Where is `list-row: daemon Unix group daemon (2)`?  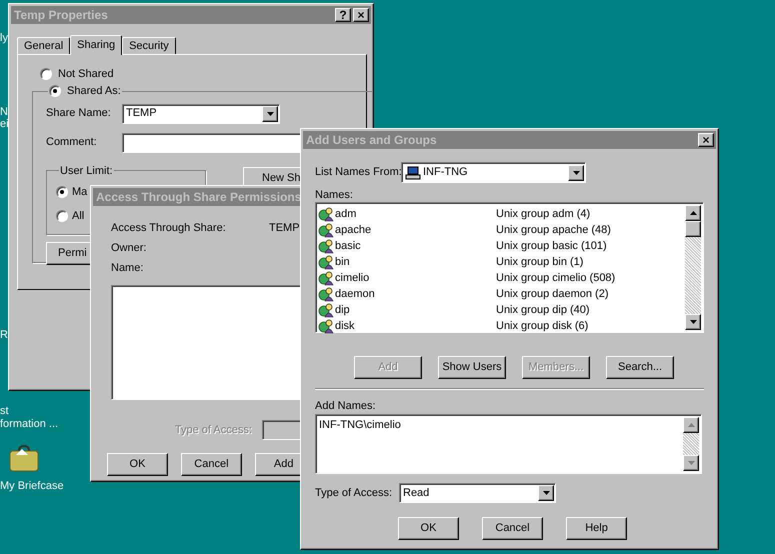 list-row: daemon Unix group daemon (2) is located at coordinates (501, 294).